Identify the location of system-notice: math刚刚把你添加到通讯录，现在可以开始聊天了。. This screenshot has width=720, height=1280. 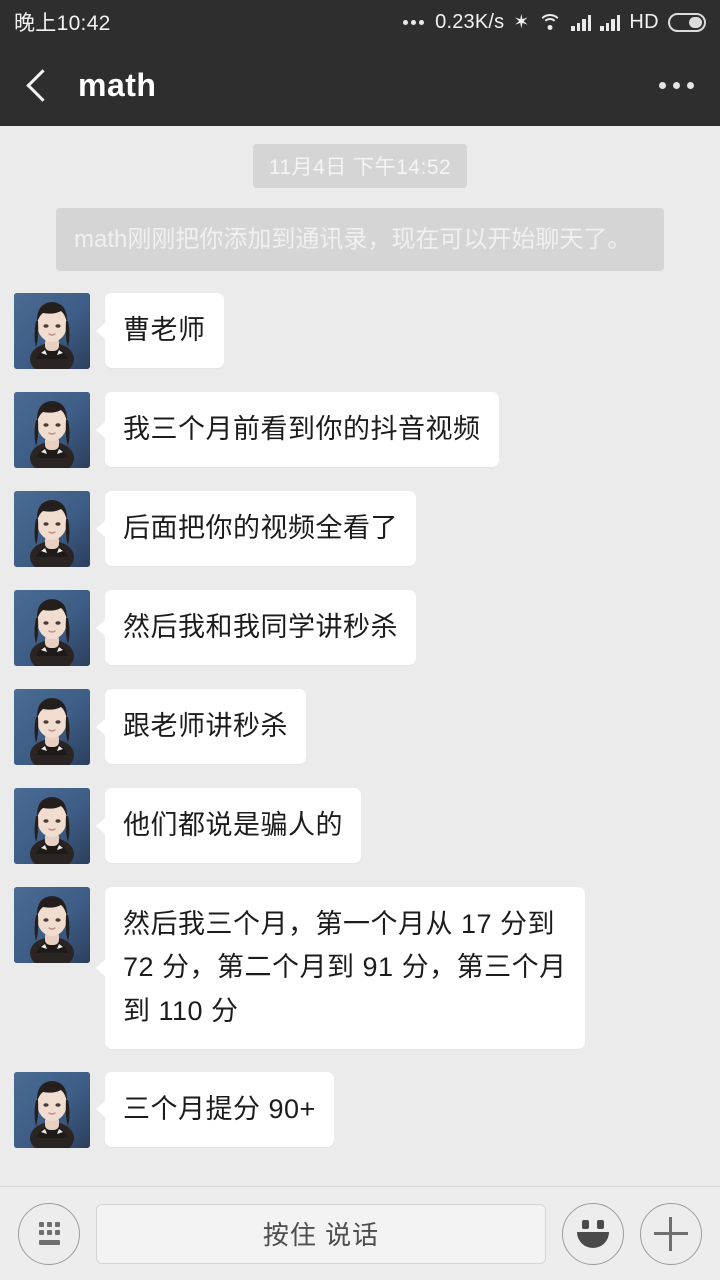
(360, 240).